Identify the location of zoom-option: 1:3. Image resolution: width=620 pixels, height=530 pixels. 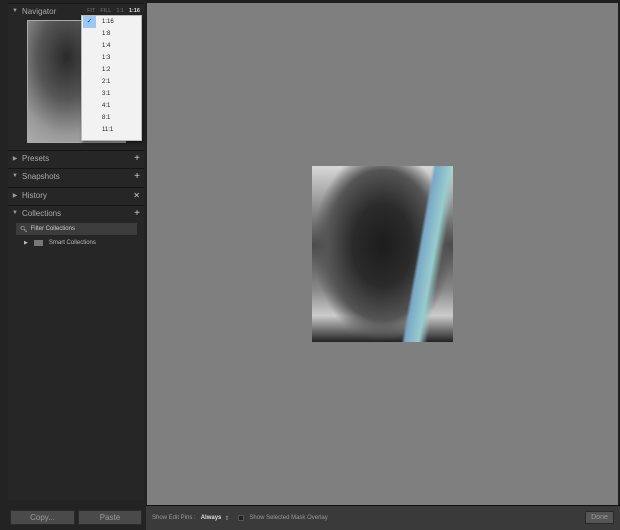
(111, 58).